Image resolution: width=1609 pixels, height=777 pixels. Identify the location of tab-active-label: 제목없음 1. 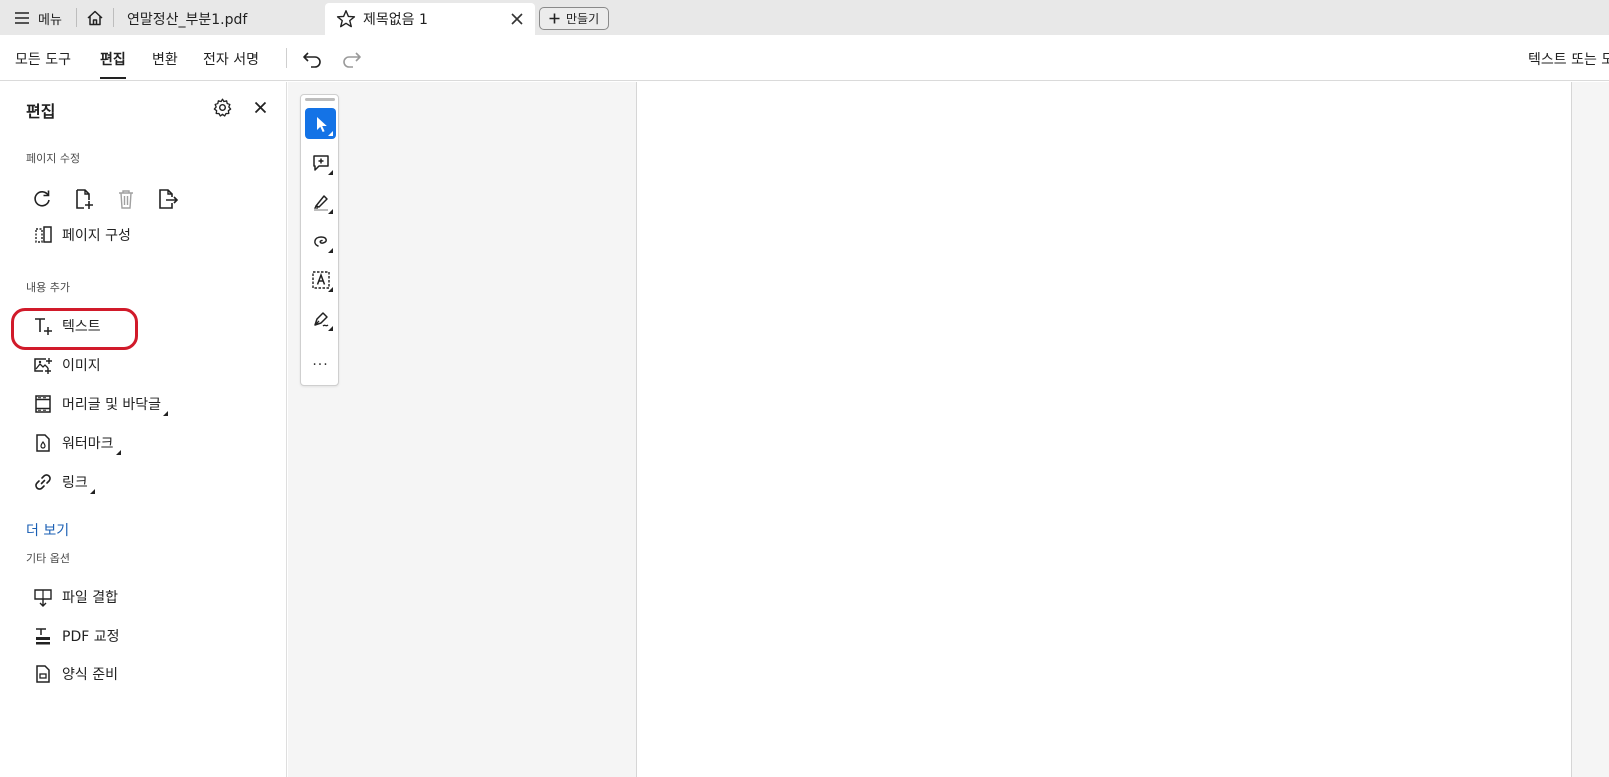
(395, 20).